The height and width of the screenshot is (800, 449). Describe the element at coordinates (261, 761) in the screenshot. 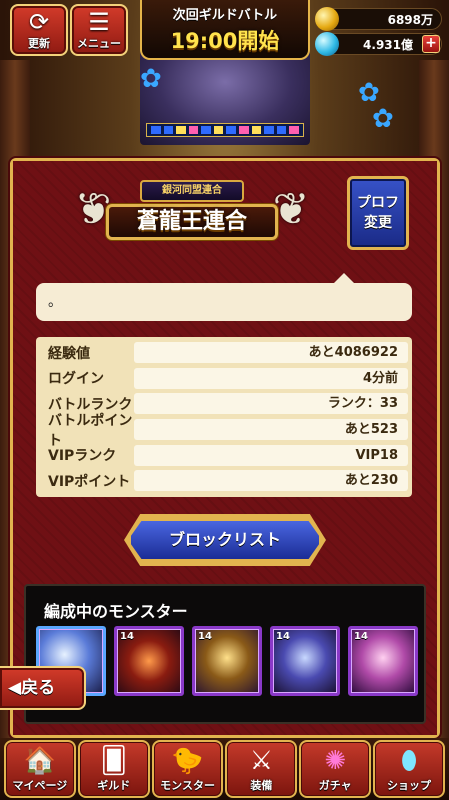

I see `swords-icon: ⚔` at that location.